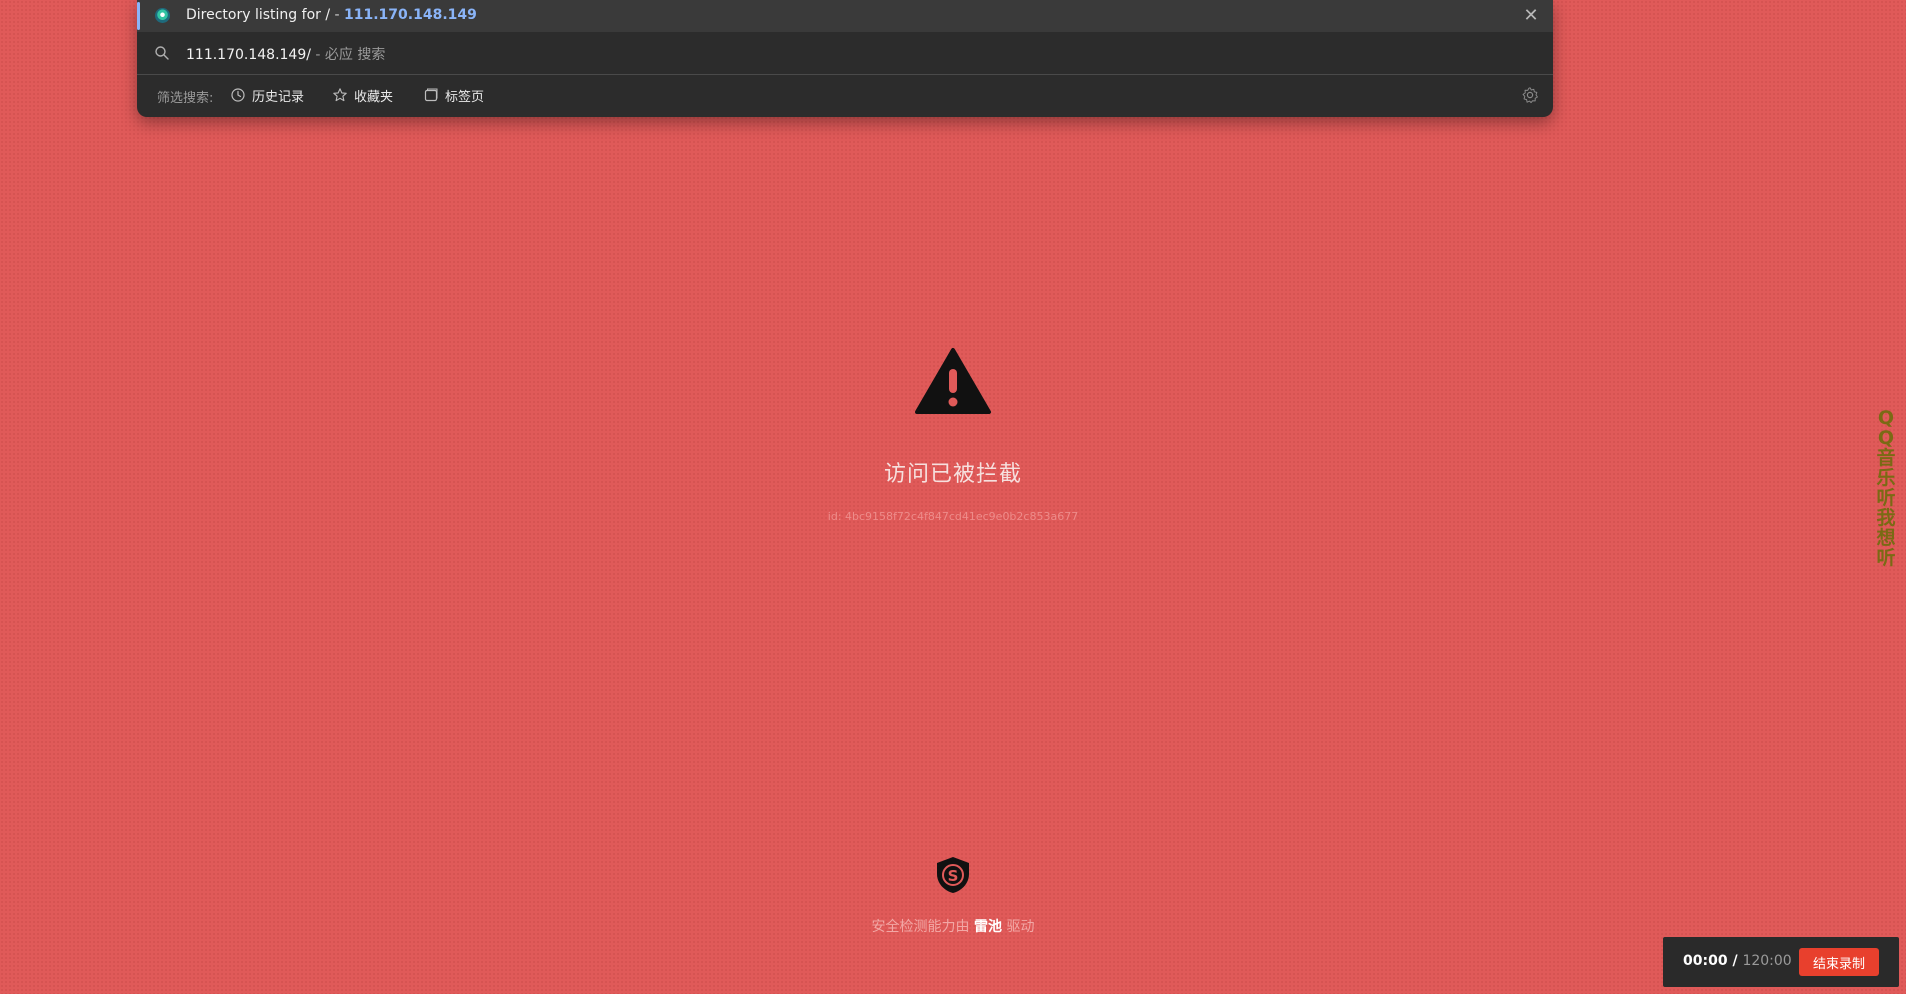 The image size is (1906, 994). I want to click on filter-history-button: 历史记录, so click(267, 95).